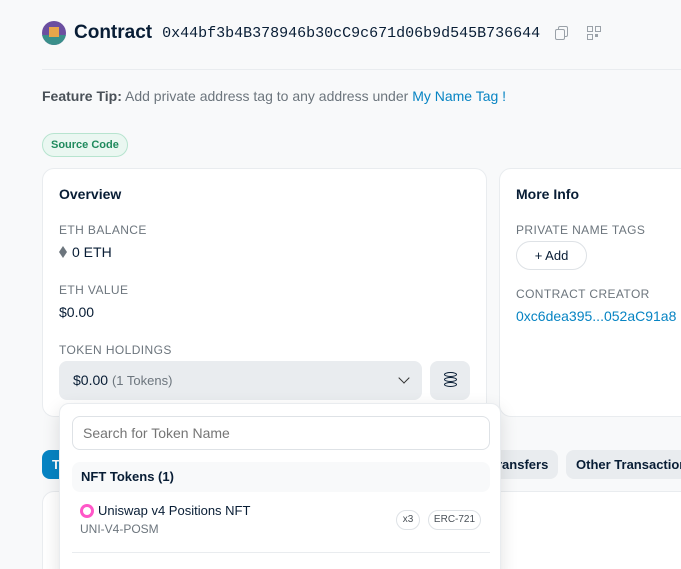  What do you see at coordinates (77, 312) in the screenshot?
I see `eth-value-value: $0.00` at bounding box center [77, 312].